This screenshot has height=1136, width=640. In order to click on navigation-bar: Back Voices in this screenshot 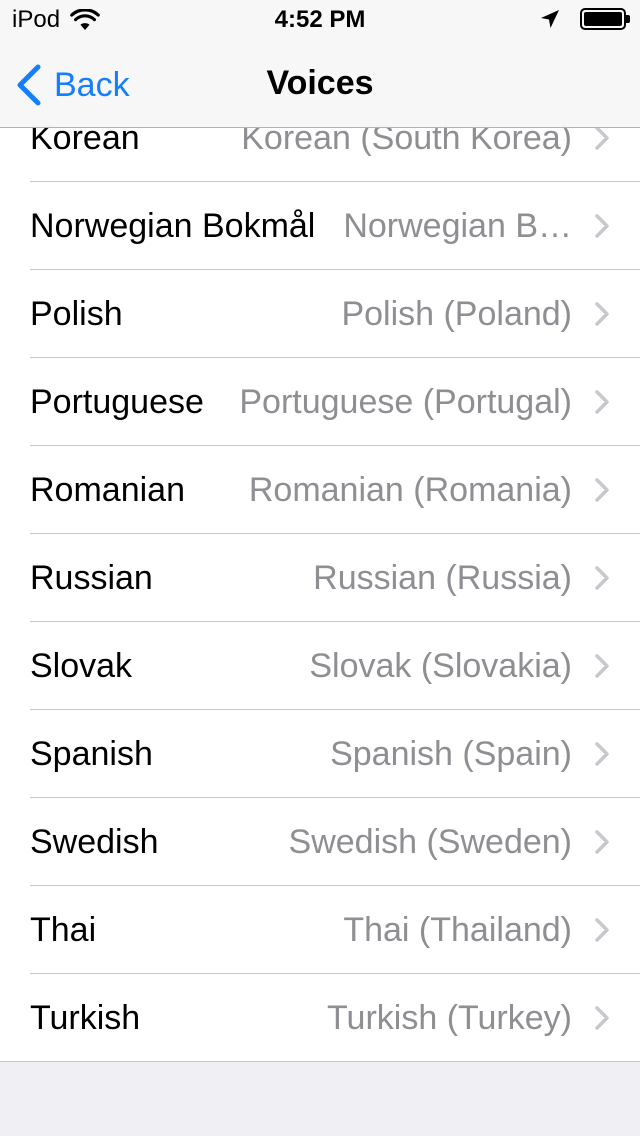, I will do `click(320, 84)`.